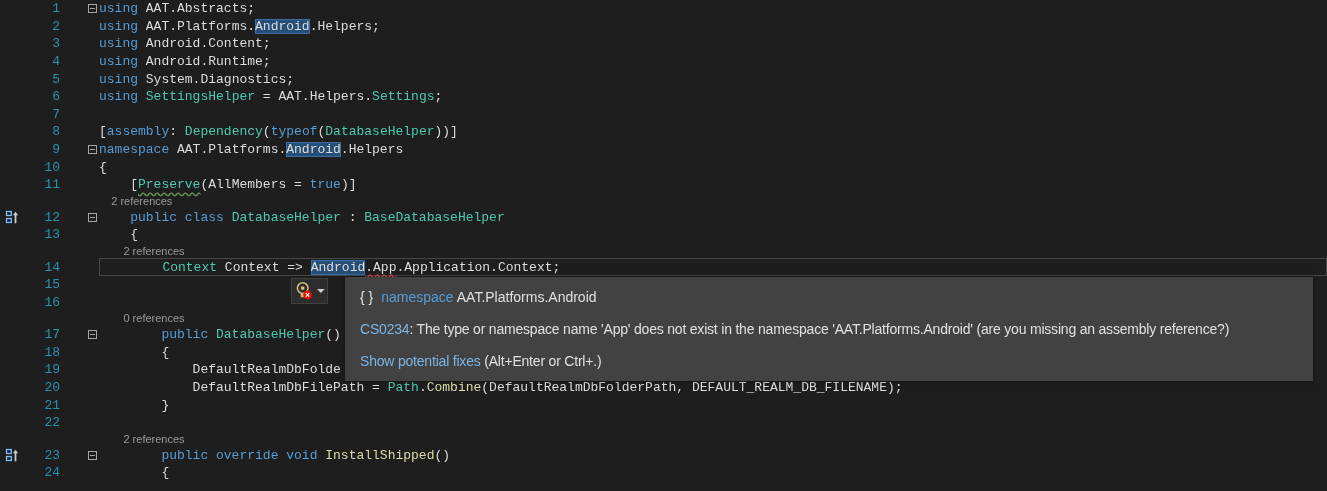 The width and height of the screenshot is (1327, 491). I want to click on line-number: 18, so click(51, 352).